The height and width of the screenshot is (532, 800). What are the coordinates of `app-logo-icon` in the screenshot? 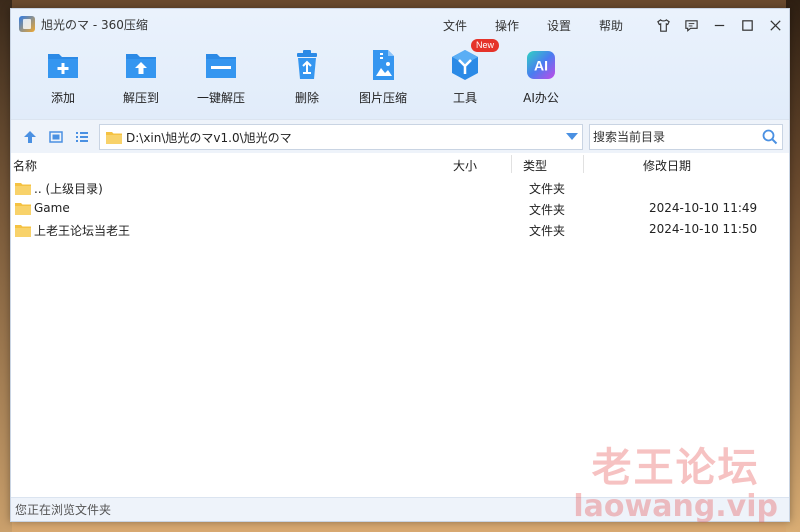 It's located at (27, 24).